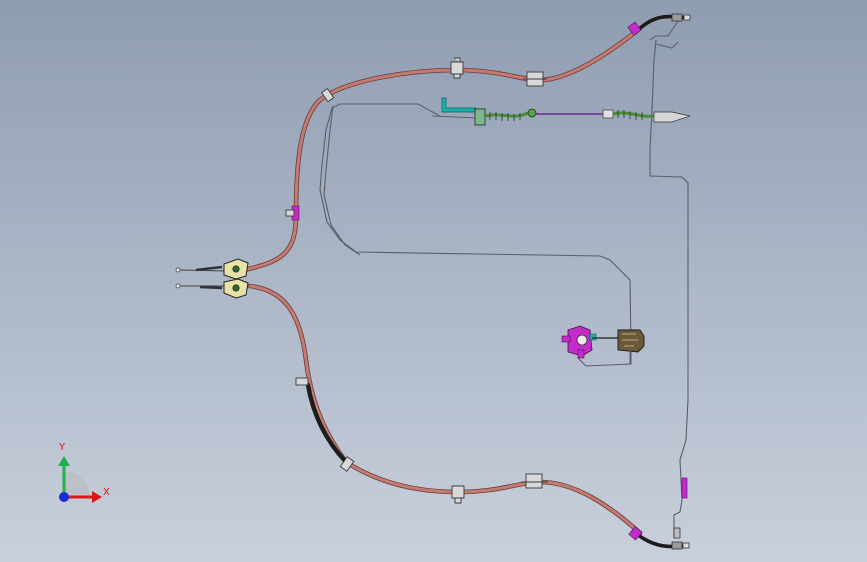 The image size is (867, 562). I want to click on equalizer-assembly, so click(212, 278).